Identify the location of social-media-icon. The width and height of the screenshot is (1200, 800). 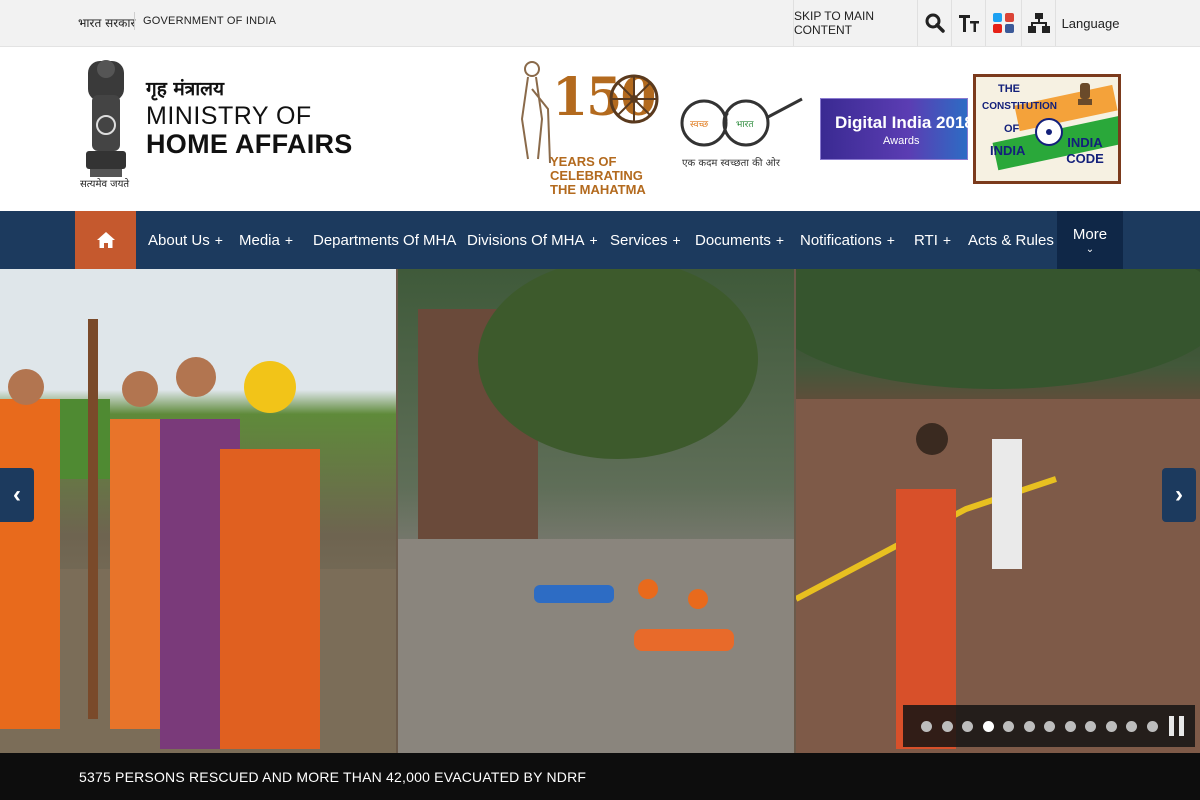
(1003, 23).